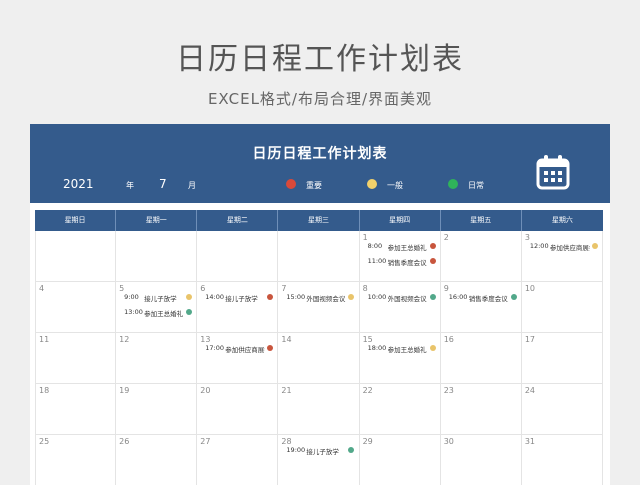 The image size is (640, 485). Describe the element at coordinates (238, 307) in the screenshot. I see `day-cell: 6 14:00接儿子放学` at that location.